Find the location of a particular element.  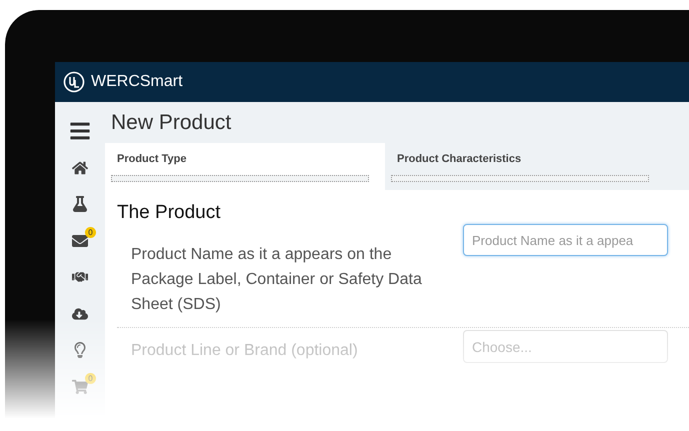

app-name: WERCSmart is located at coordinates (137, 82).